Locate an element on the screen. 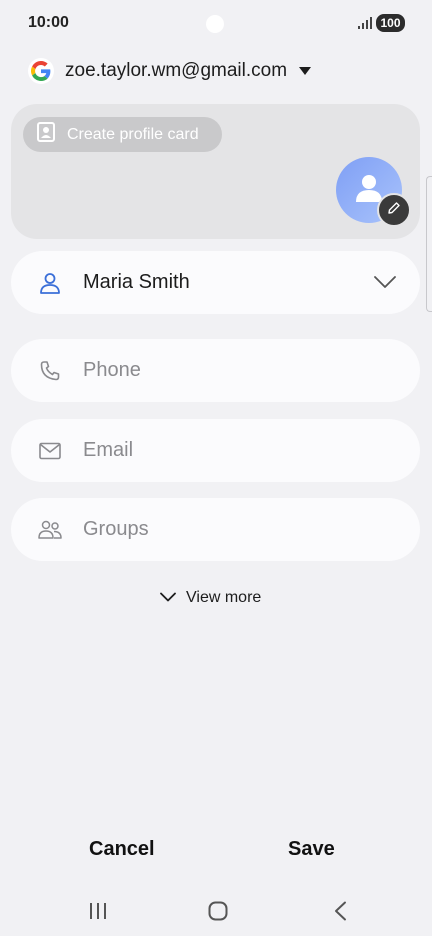  mail-icon is located at coordinates (50, 451).